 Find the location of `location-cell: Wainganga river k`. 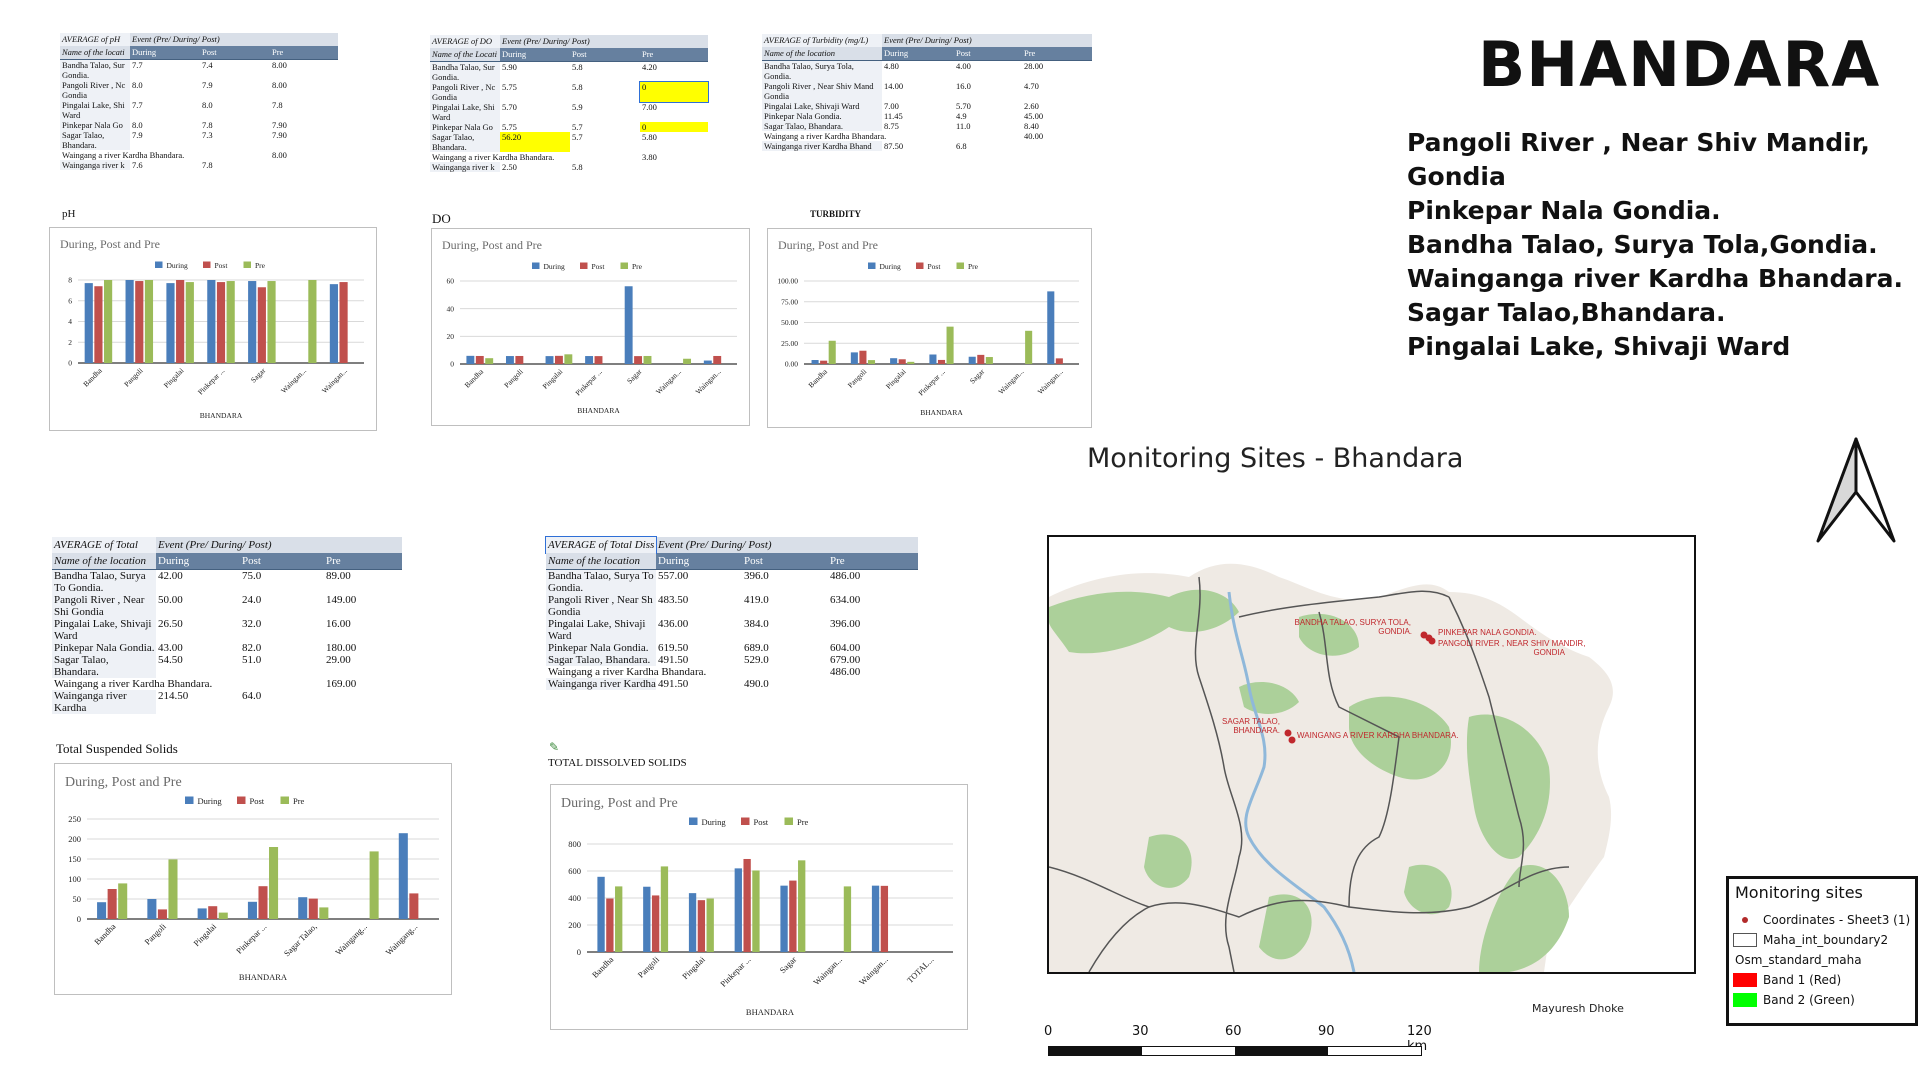

location-cell: Wainganga river k is located at coordinates (465, 167).